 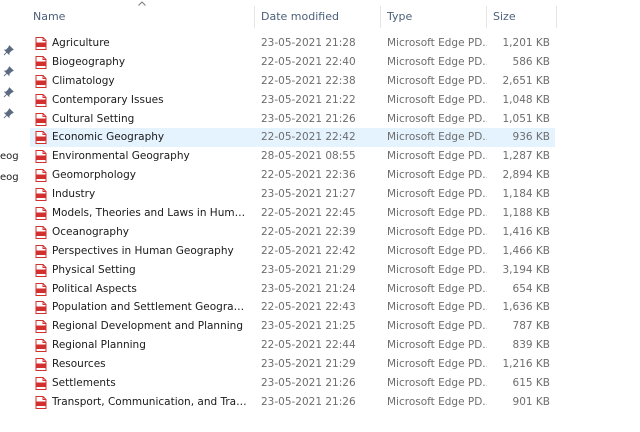 I want to click on file-date-modified: 22-05-2021 22:44, so click(x=308, y=345).